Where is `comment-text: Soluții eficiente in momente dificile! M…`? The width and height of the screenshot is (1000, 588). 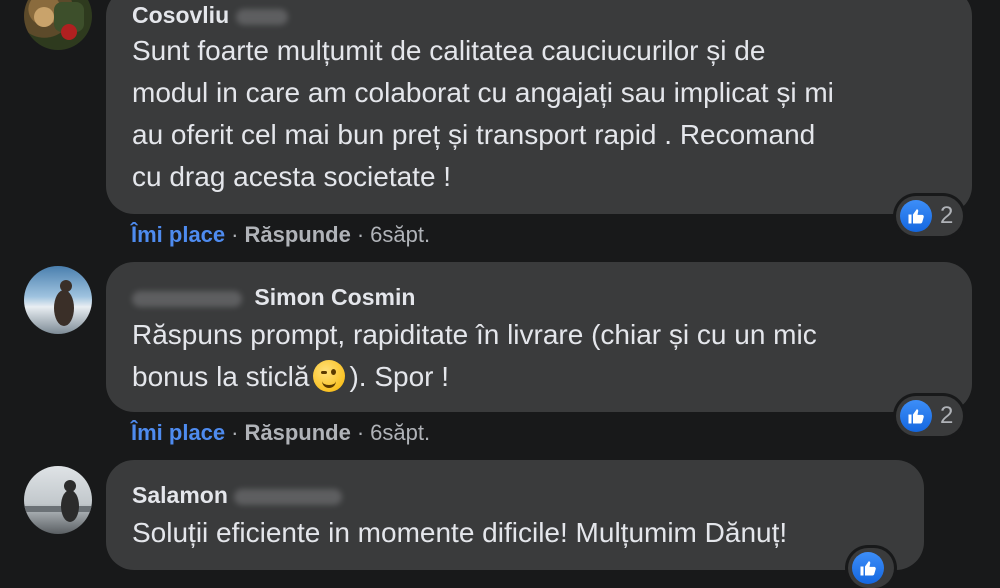 comment-text: Soluții eficiente in momente dificile! M… is located at coordinates (460, 532).